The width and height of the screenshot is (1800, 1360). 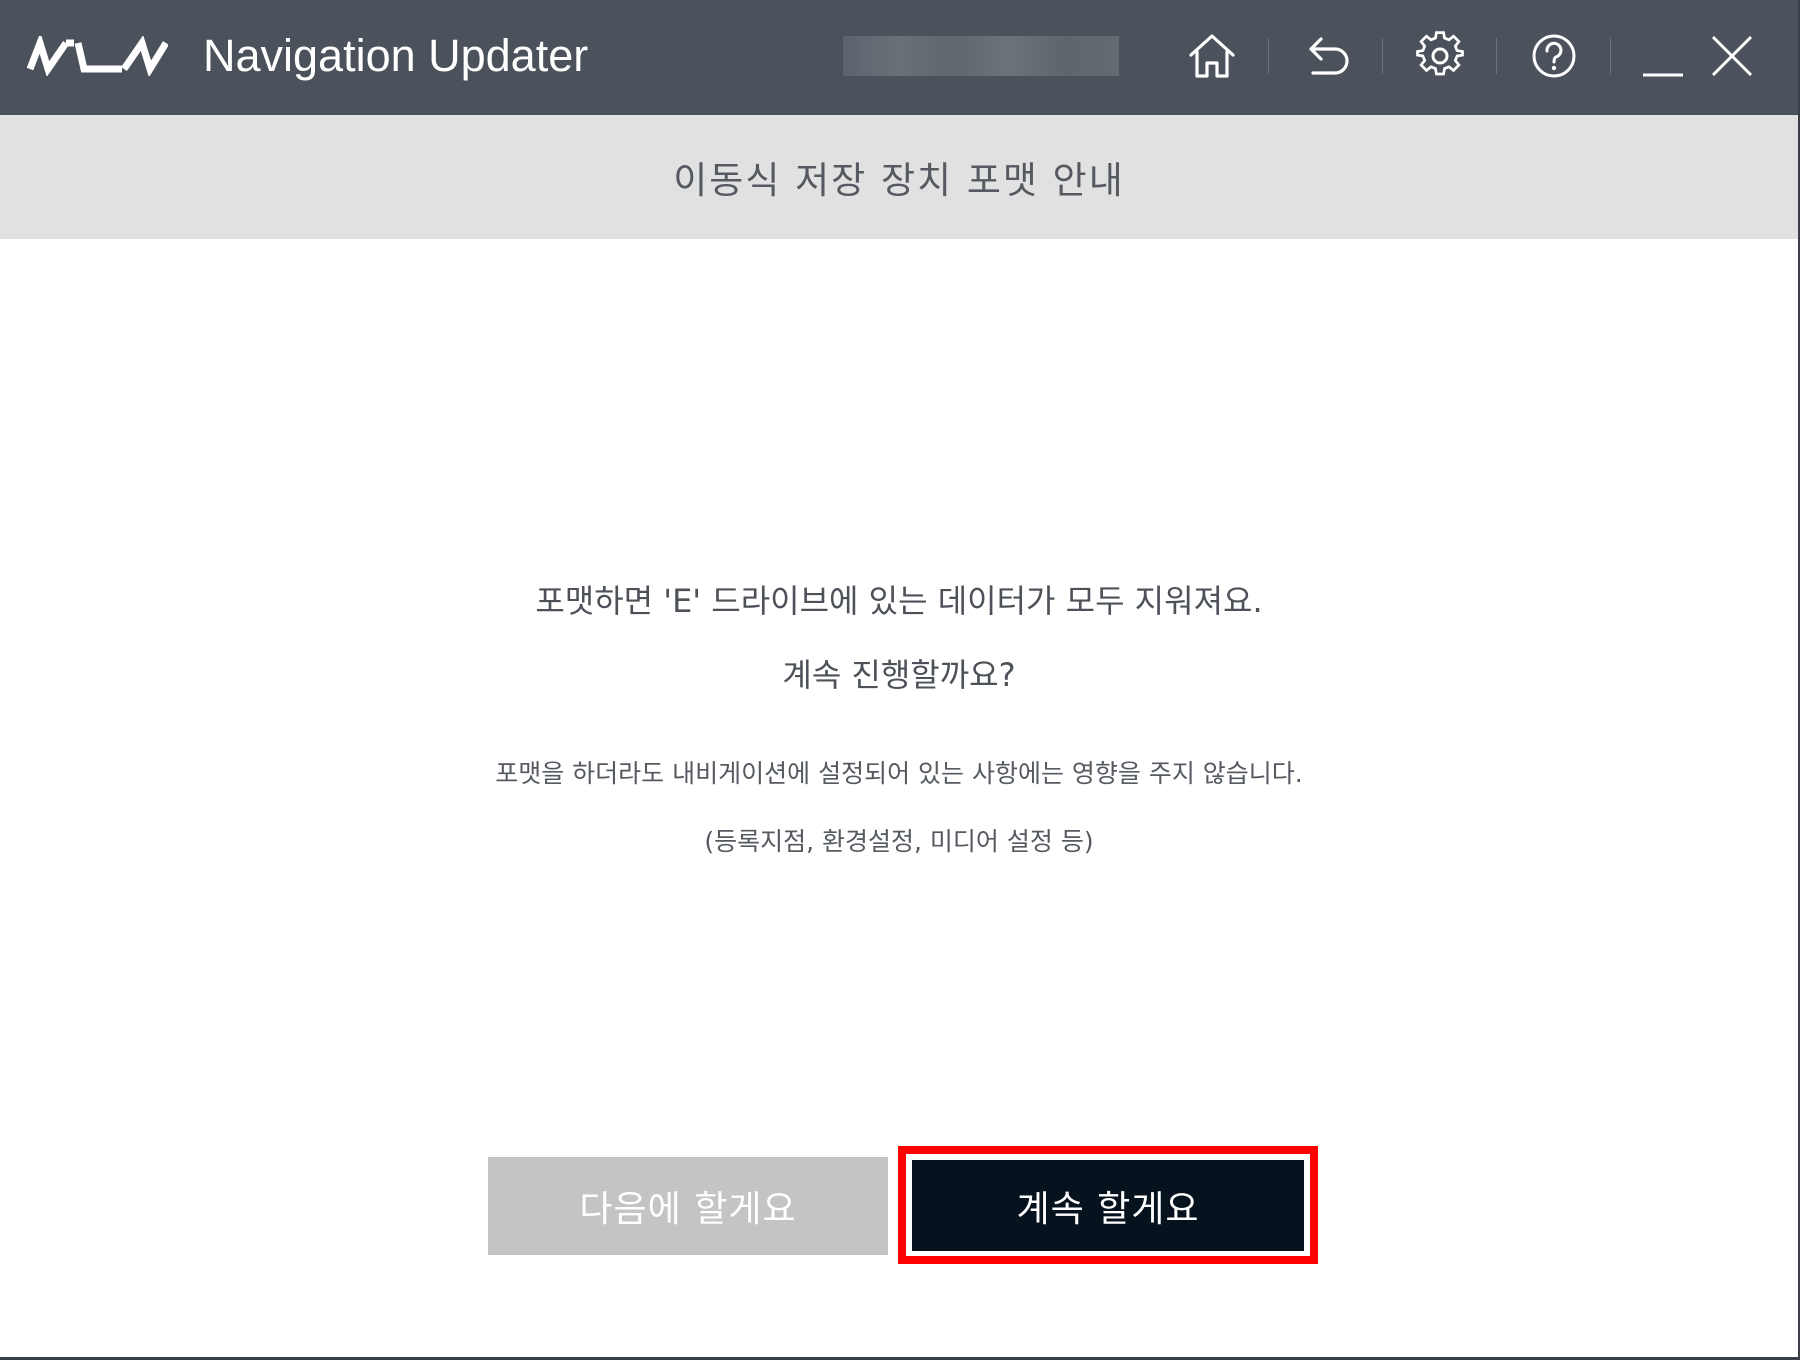 I want to click on settings-gear-icon, so click(x=1440, y=53).